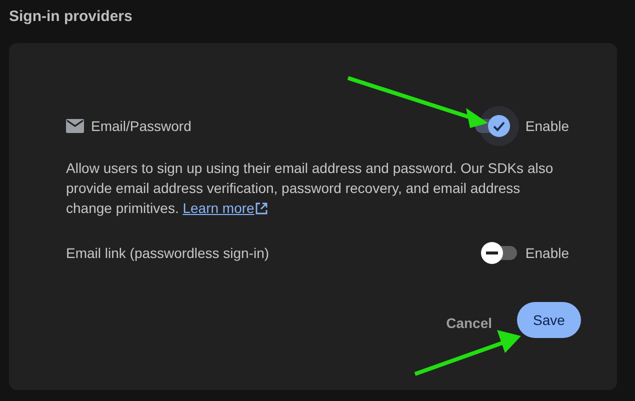 The image size is (635, 401). I want to click on cancel-button: Cancel, so click(469, 320).